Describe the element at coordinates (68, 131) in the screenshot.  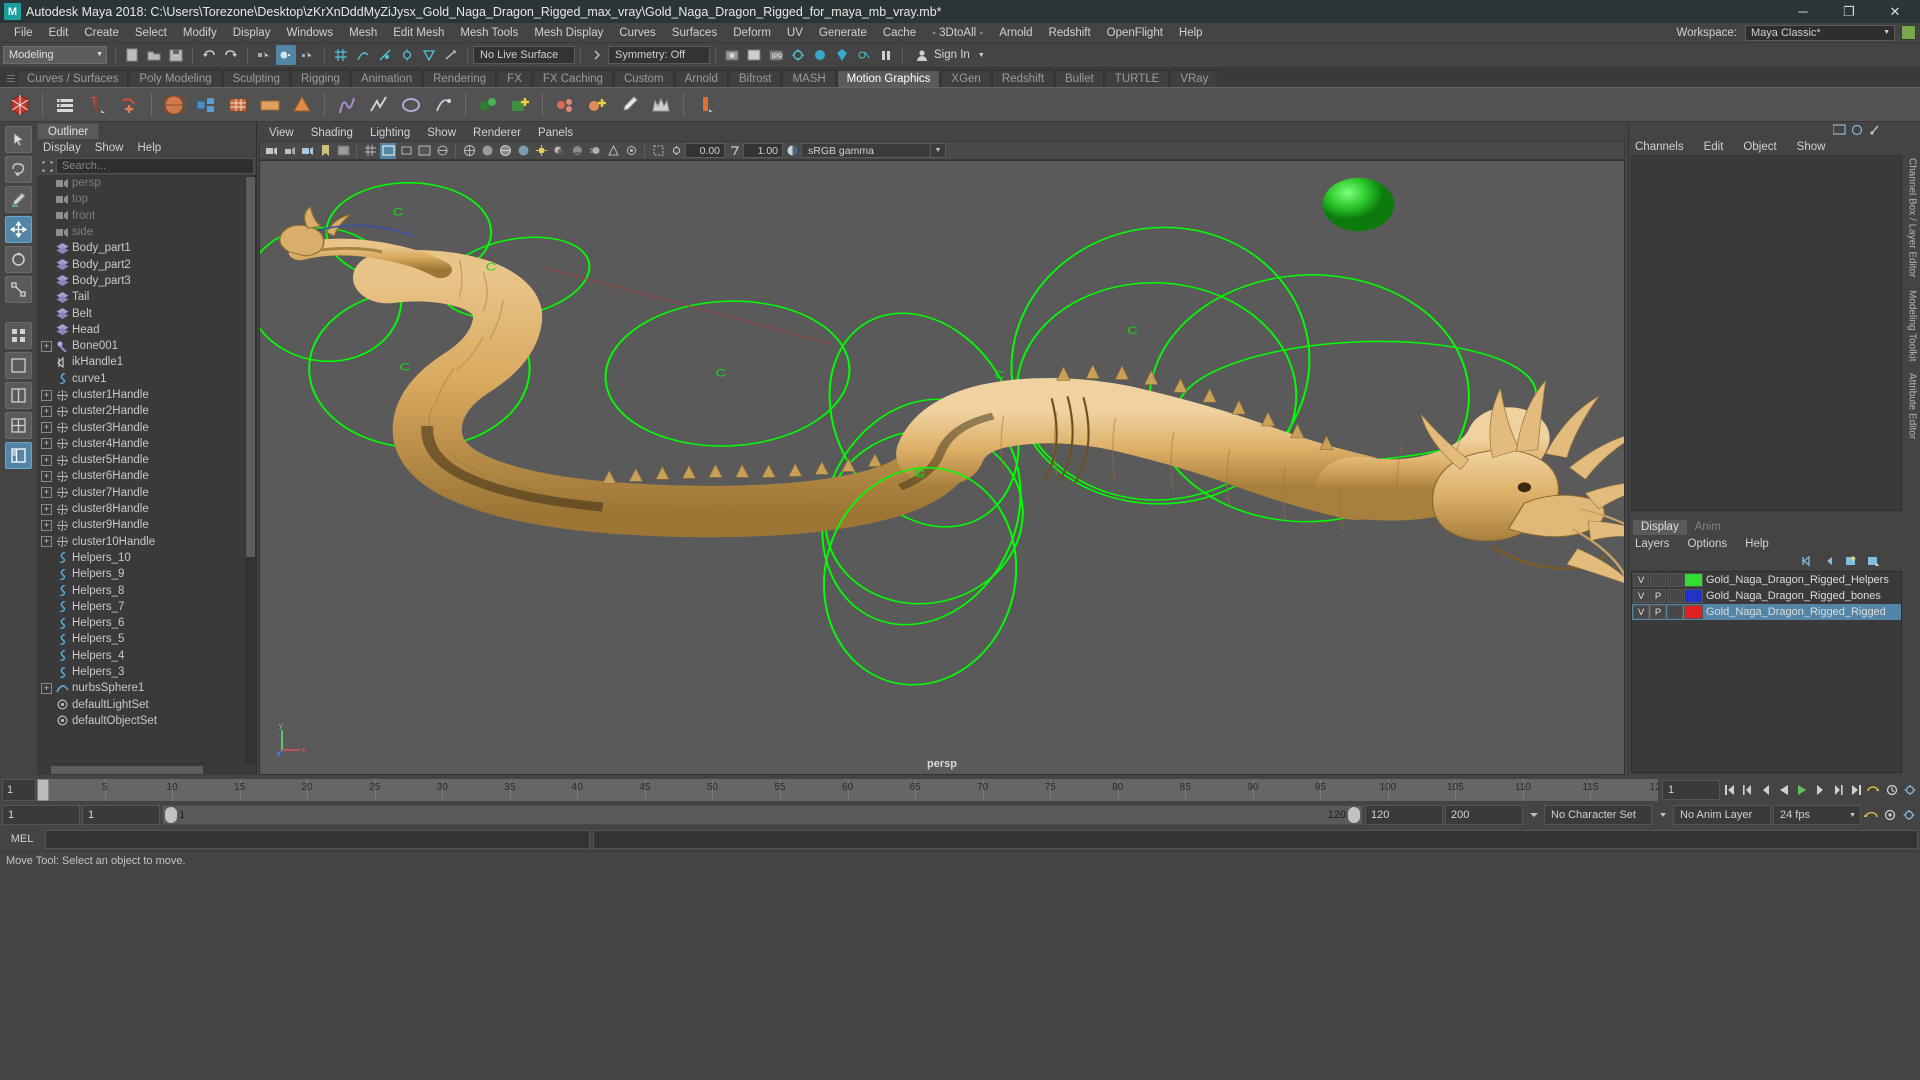
I see `tab-outliner: Outliner` at that location.